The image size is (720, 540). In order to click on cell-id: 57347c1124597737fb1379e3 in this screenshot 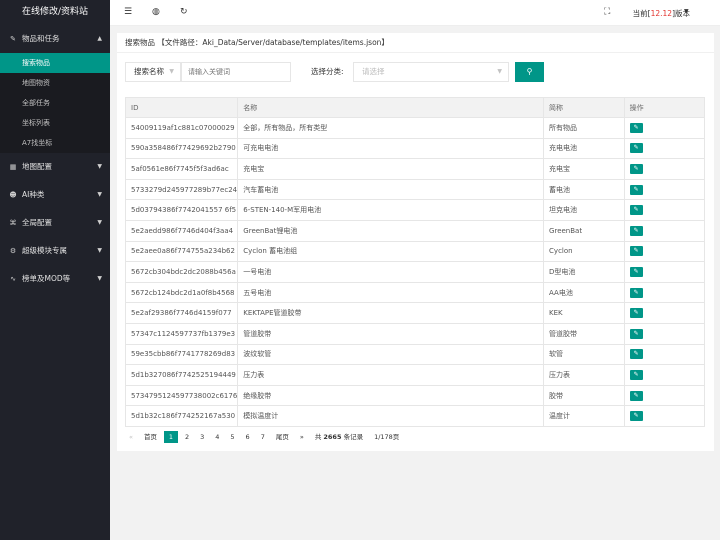, I will do `click(182, 334)`.